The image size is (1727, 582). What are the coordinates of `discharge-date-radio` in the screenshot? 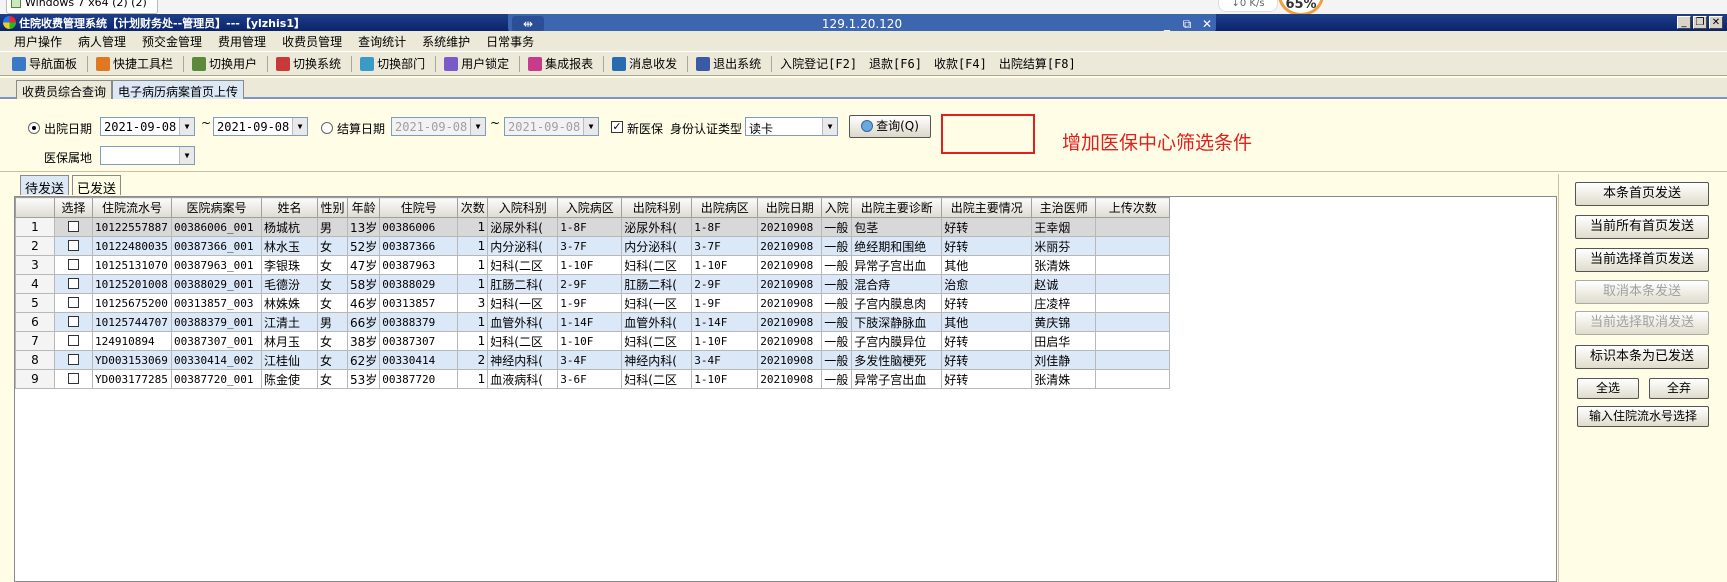 It's located at (34, 128).